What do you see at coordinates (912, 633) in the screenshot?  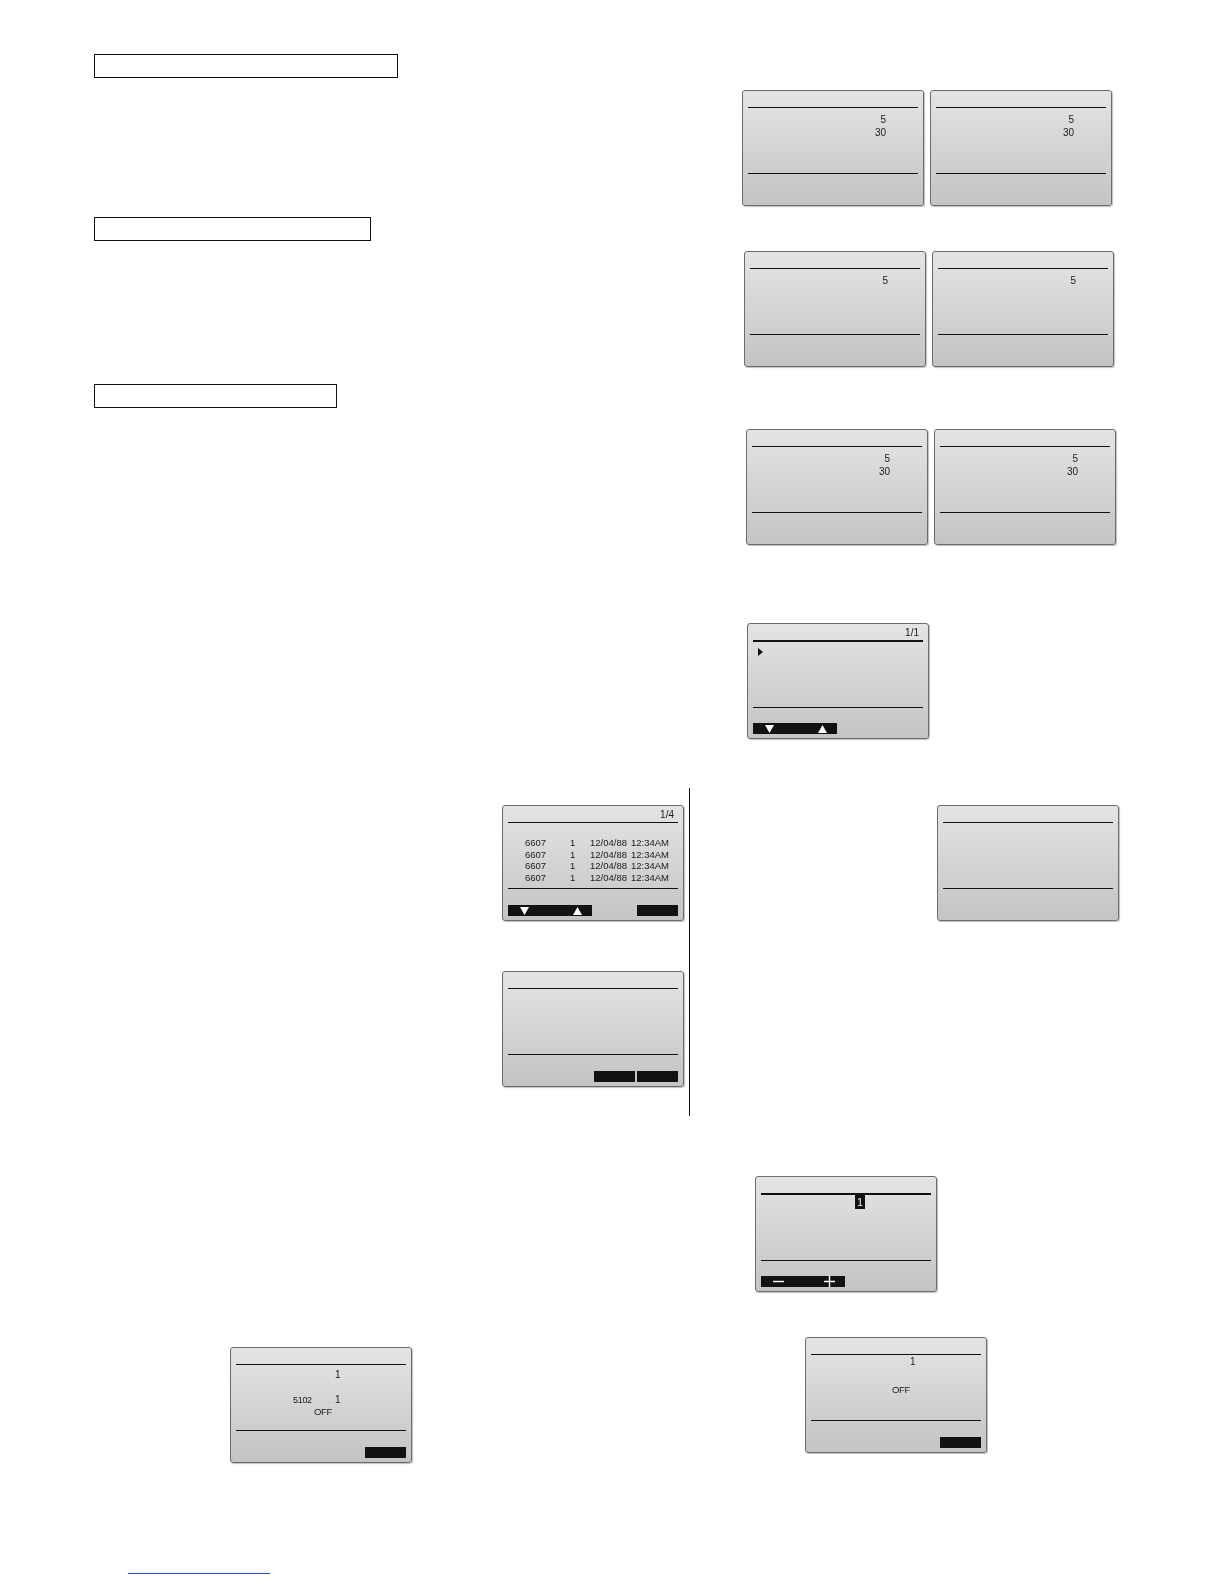 I see `page-indicator: 1/1` at bounding box center [912, 633].